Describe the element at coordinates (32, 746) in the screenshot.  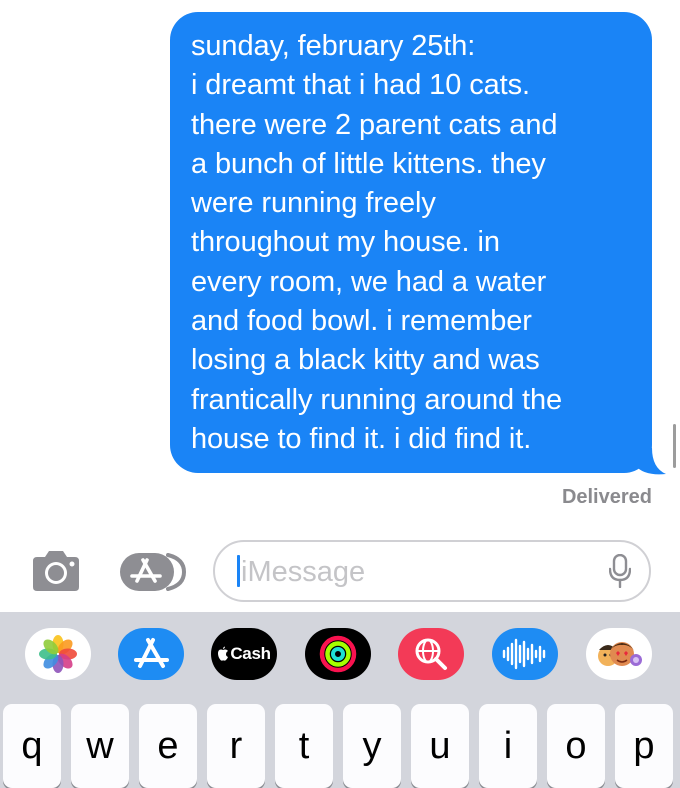
I see `key-q: q` at that location.